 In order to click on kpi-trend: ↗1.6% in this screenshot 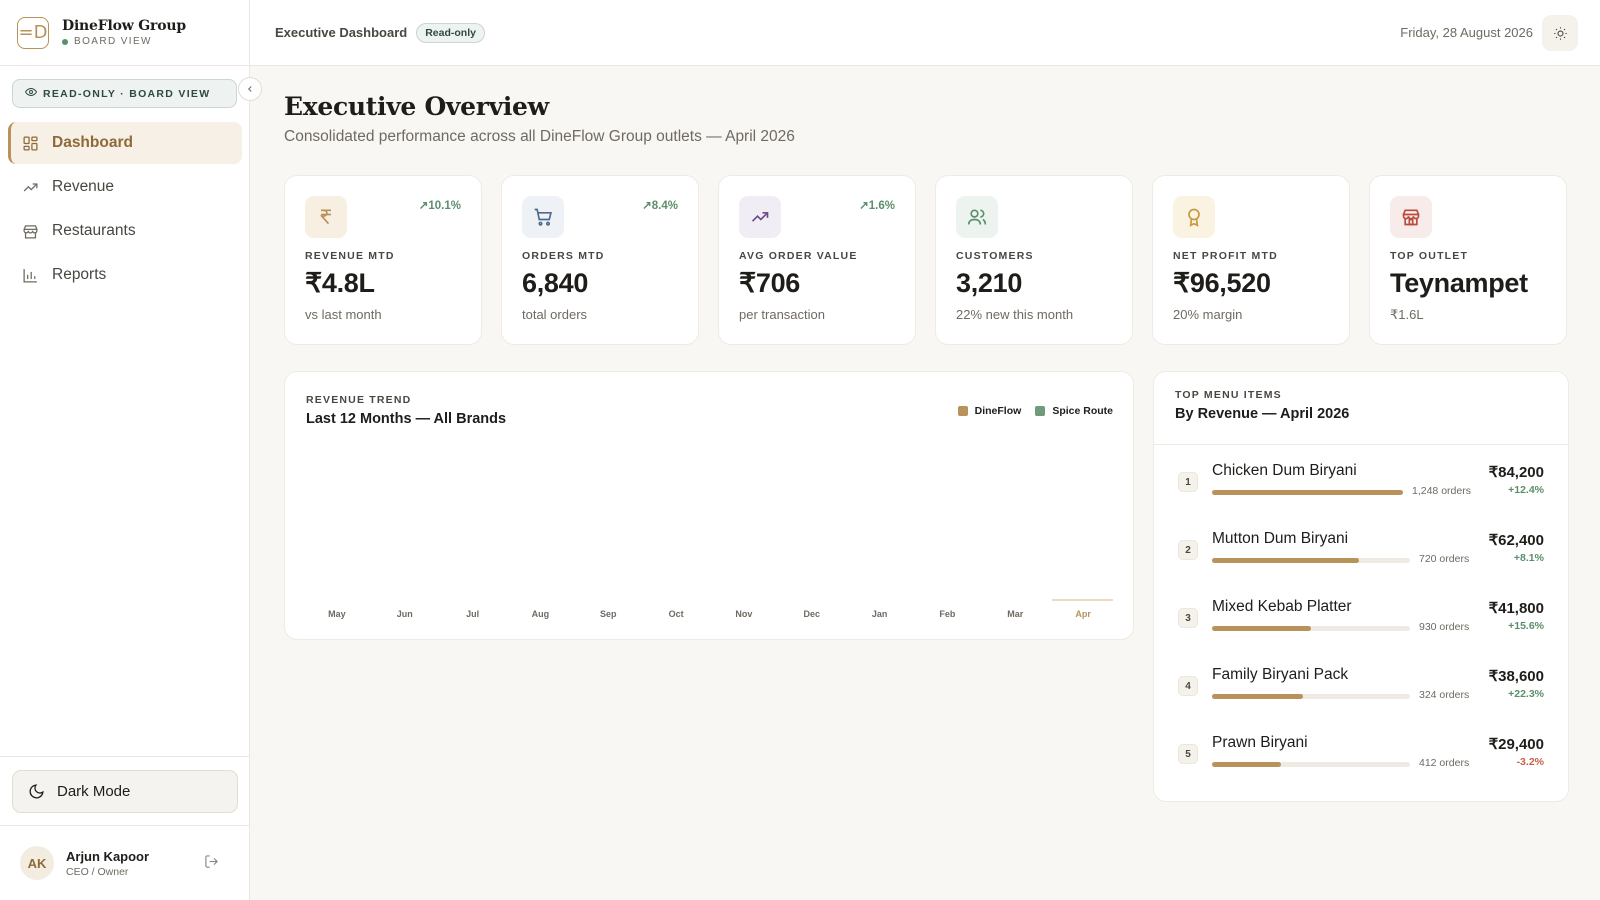, I will do `click(877, 205)`.